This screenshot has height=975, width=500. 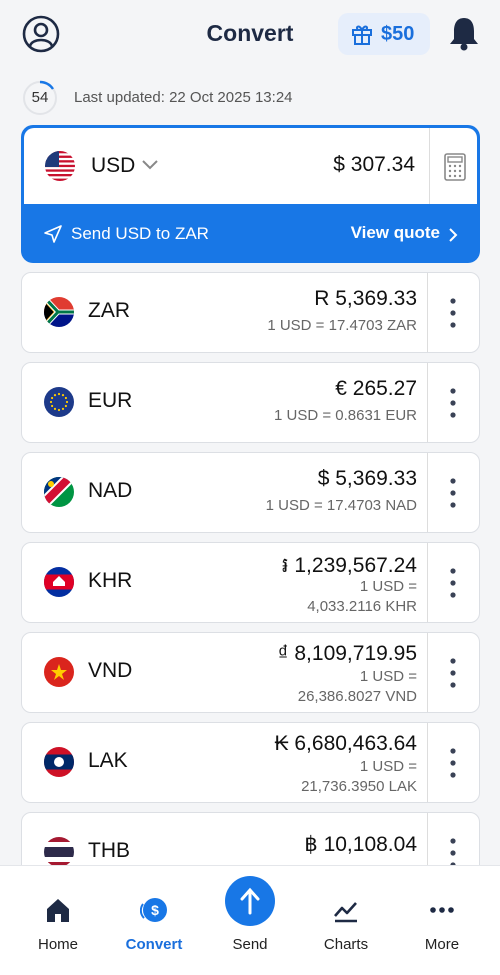 What do you see at coordinates (110, 400) in the screenshot?
I see `currency-code: EUR` at bounding box center [110, 400].